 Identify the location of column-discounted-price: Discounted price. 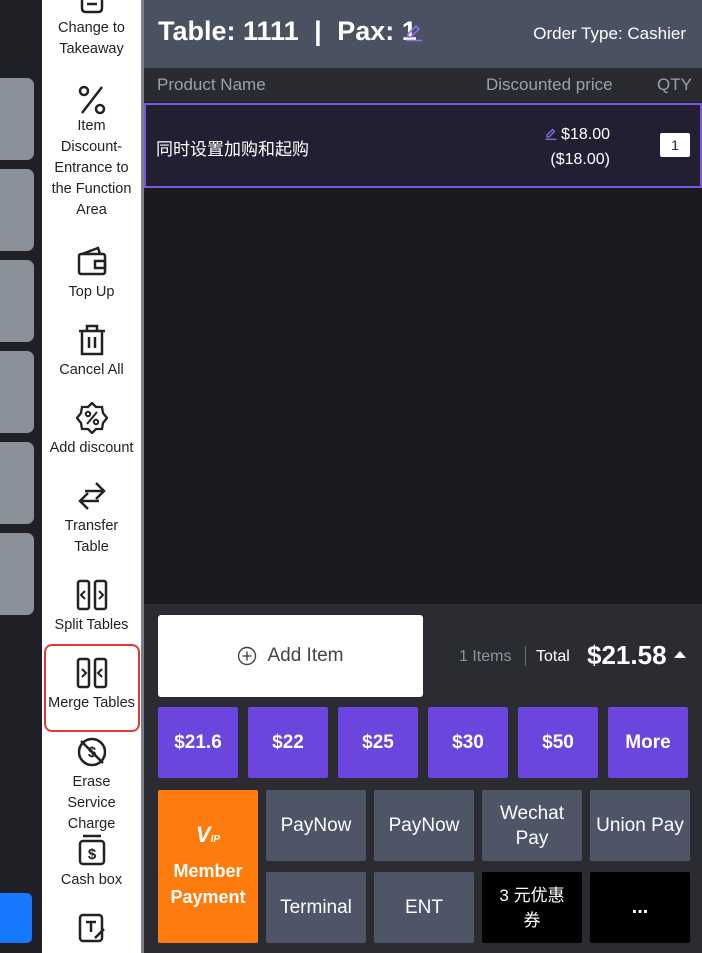
(549, 84).